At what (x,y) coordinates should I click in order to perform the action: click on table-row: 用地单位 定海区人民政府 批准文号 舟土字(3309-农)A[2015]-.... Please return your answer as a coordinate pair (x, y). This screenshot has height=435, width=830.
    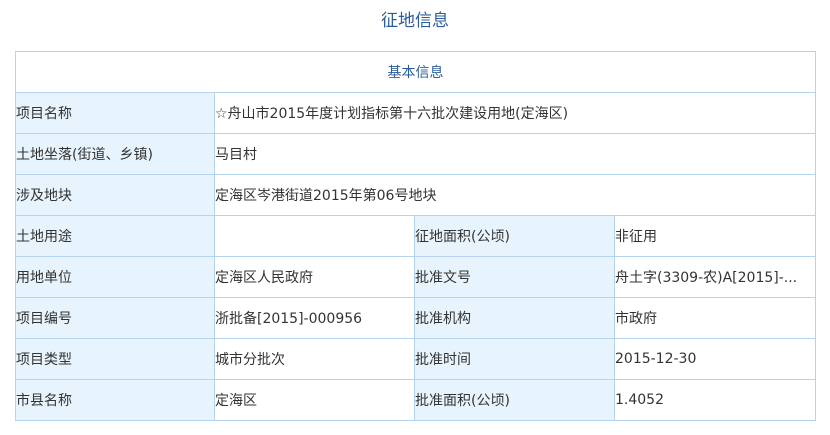
    Looking at the image, I should click on (415, 277).